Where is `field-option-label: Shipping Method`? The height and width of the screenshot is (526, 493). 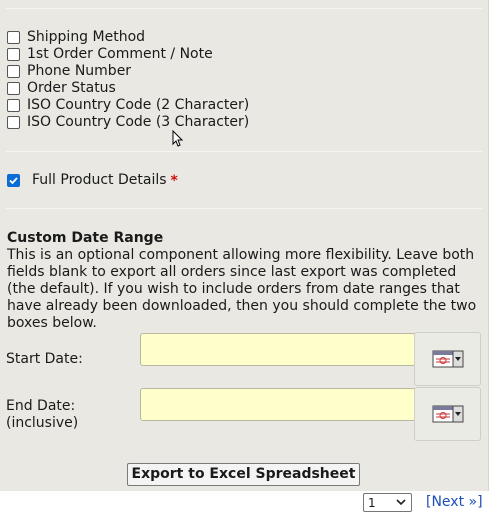
field-option-label: Shipping Method is located at coordinates (86, 37).